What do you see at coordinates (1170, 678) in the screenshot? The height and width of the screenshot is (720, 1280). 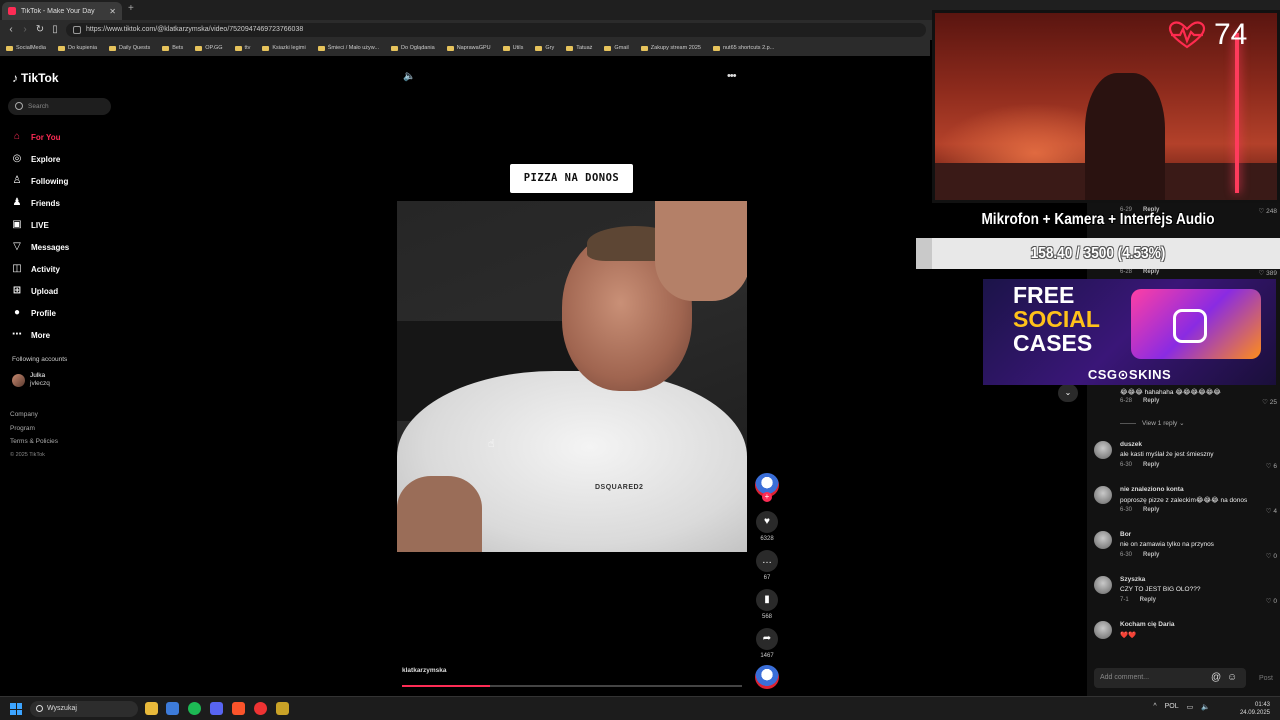 I see `add-comment-input: Add comment... @ ☺` at bounding box center [1170, 678].